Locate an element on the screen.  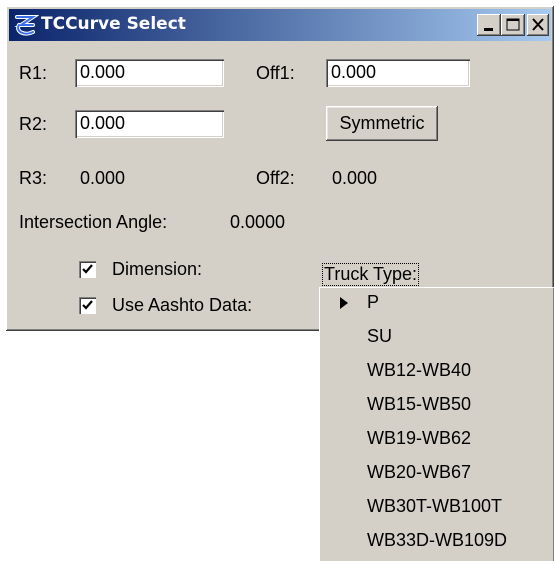
use-aashto-checkbox is located at coordinates (87, 305).